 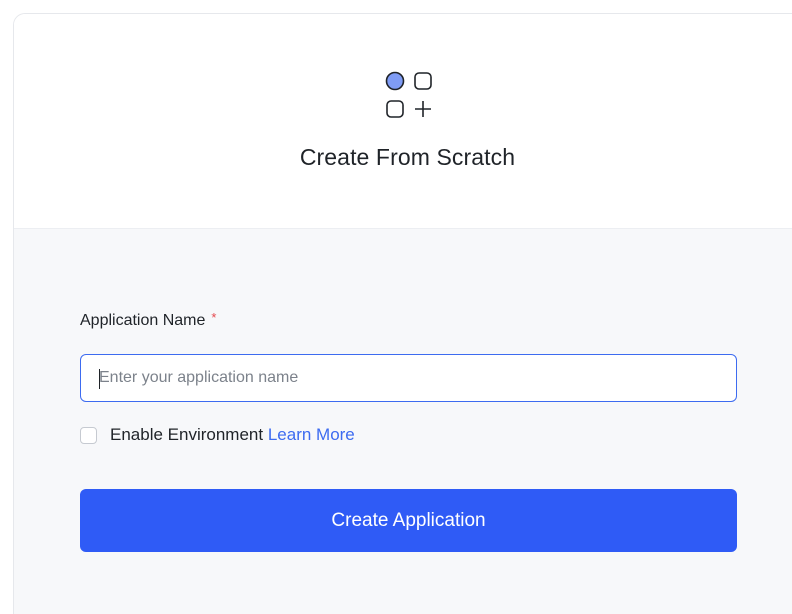 What do you see at coordinates (187, 434) in the screenshot?
I see `enable-environment-text: Enable Environment` at bounding box center [187, 434].